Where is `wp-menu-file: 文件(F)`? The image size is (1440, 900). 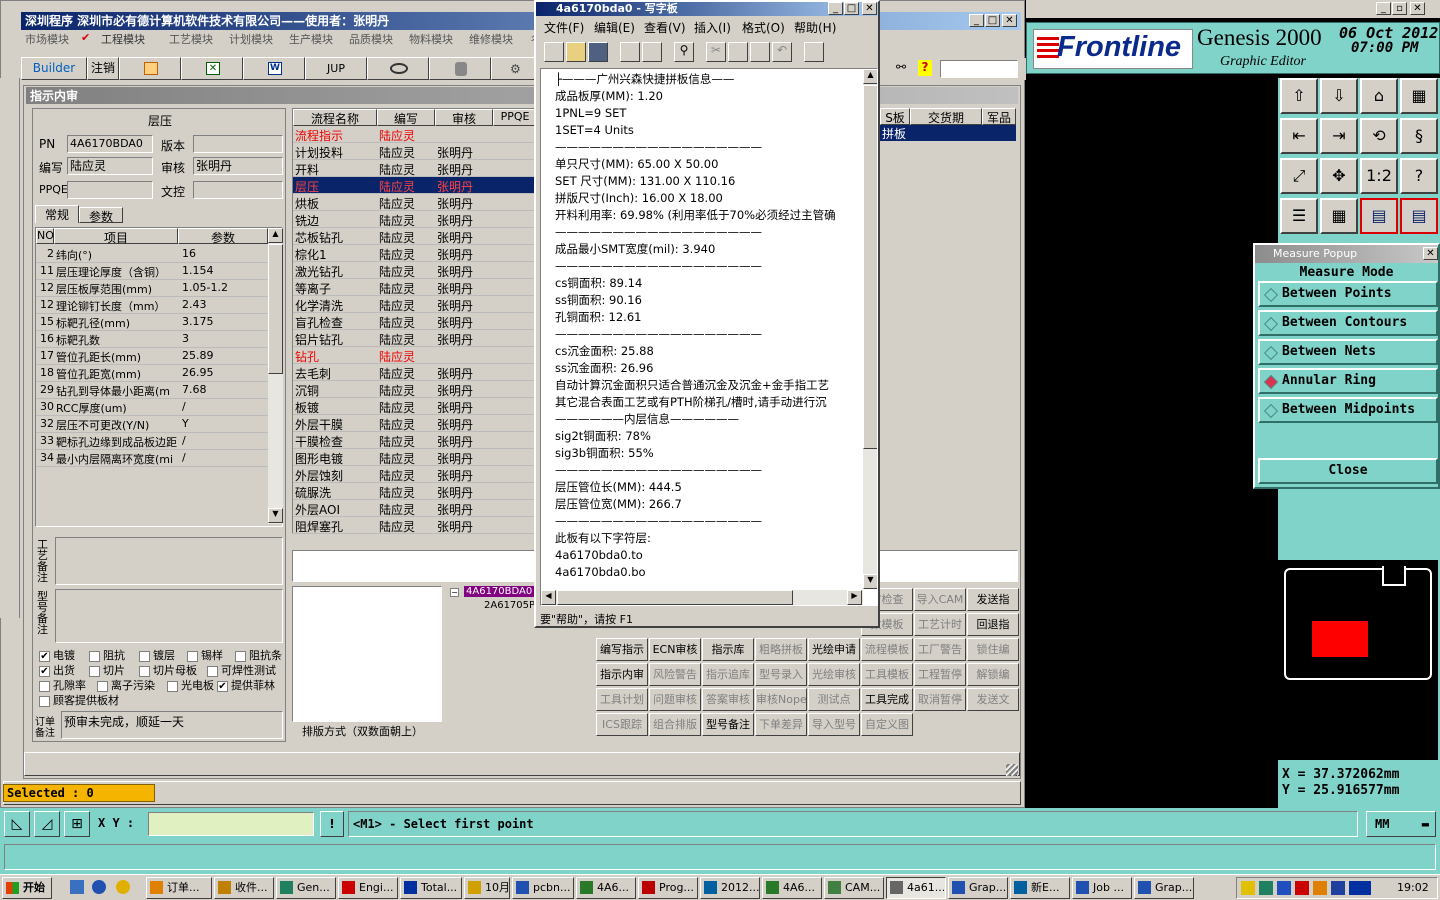
wp-menu-file: 文件(F) is located at coordinates (564, 27).